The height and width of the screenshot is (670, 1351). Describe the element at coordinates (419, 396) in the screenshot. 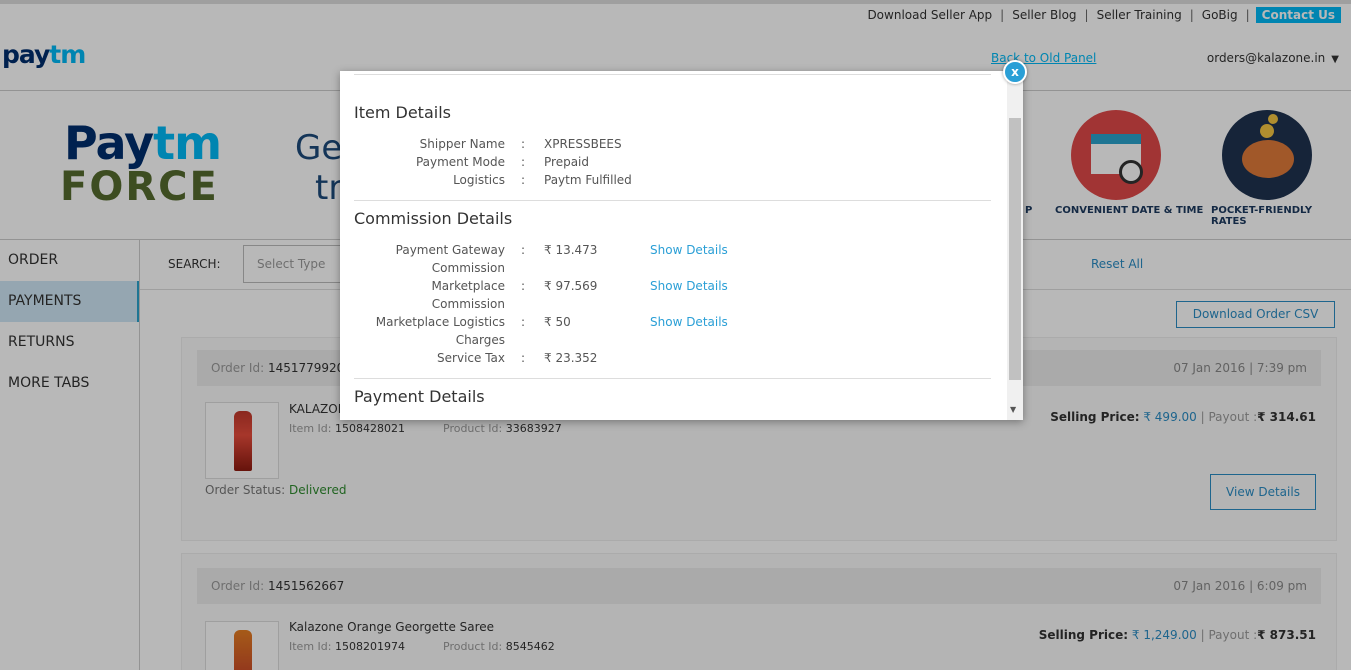

I see `payment-details-title: Payment Details` at that location.